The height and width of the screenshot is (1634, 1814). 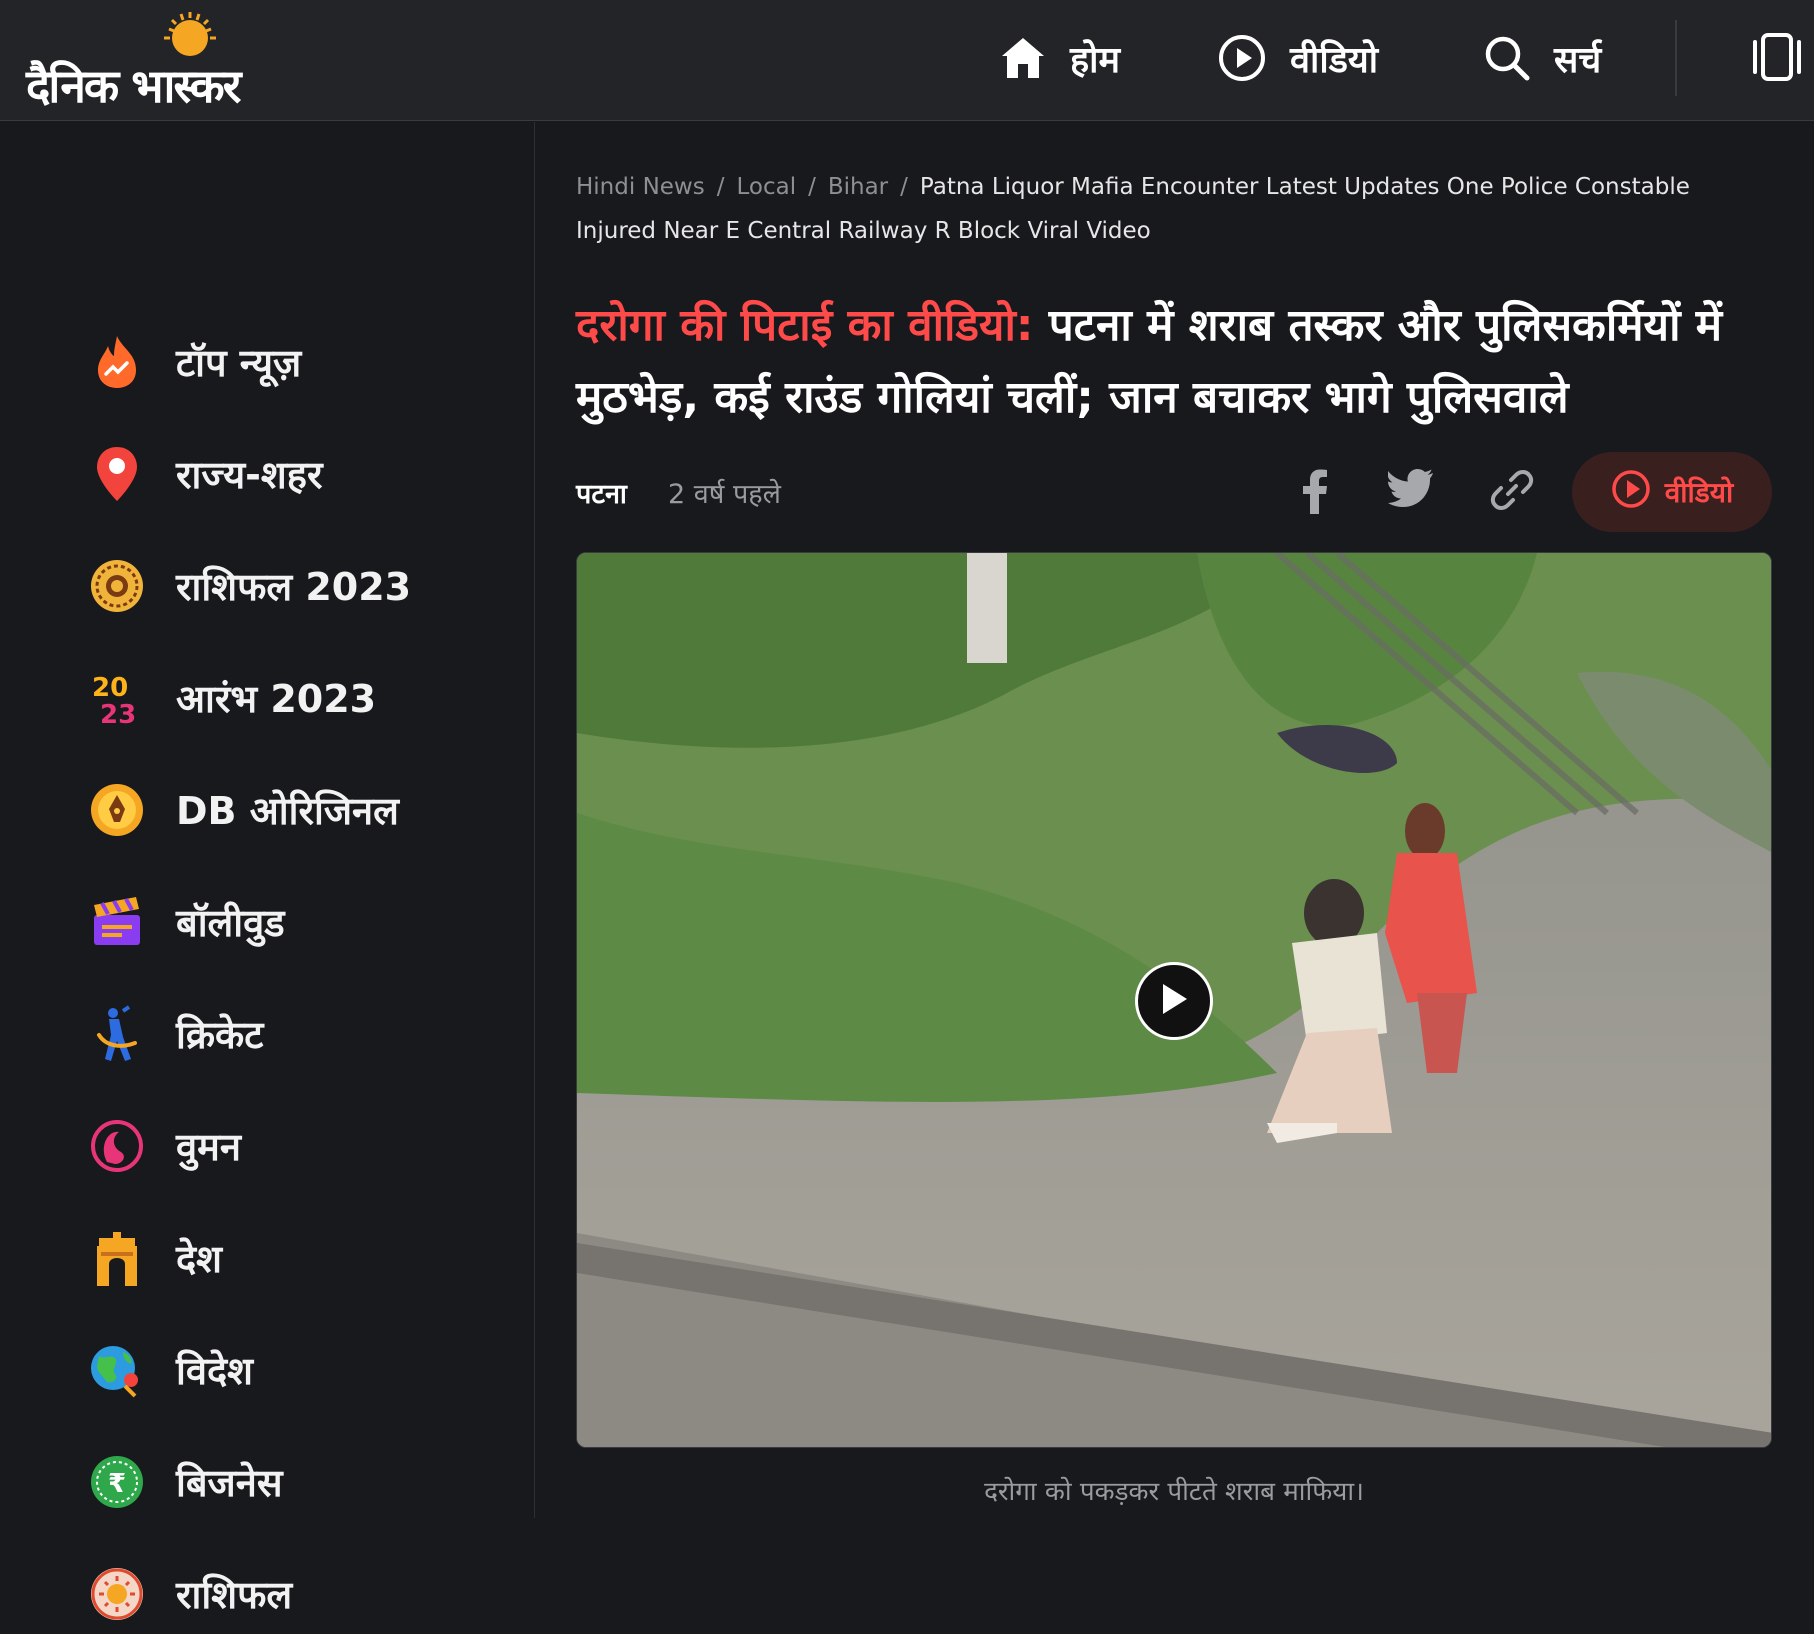 What do you see at coordinates (640, 187) in the screenshot?
I see `breadcrumb-link-hindi-news: Hindi News` at bounding box center [640, 187].